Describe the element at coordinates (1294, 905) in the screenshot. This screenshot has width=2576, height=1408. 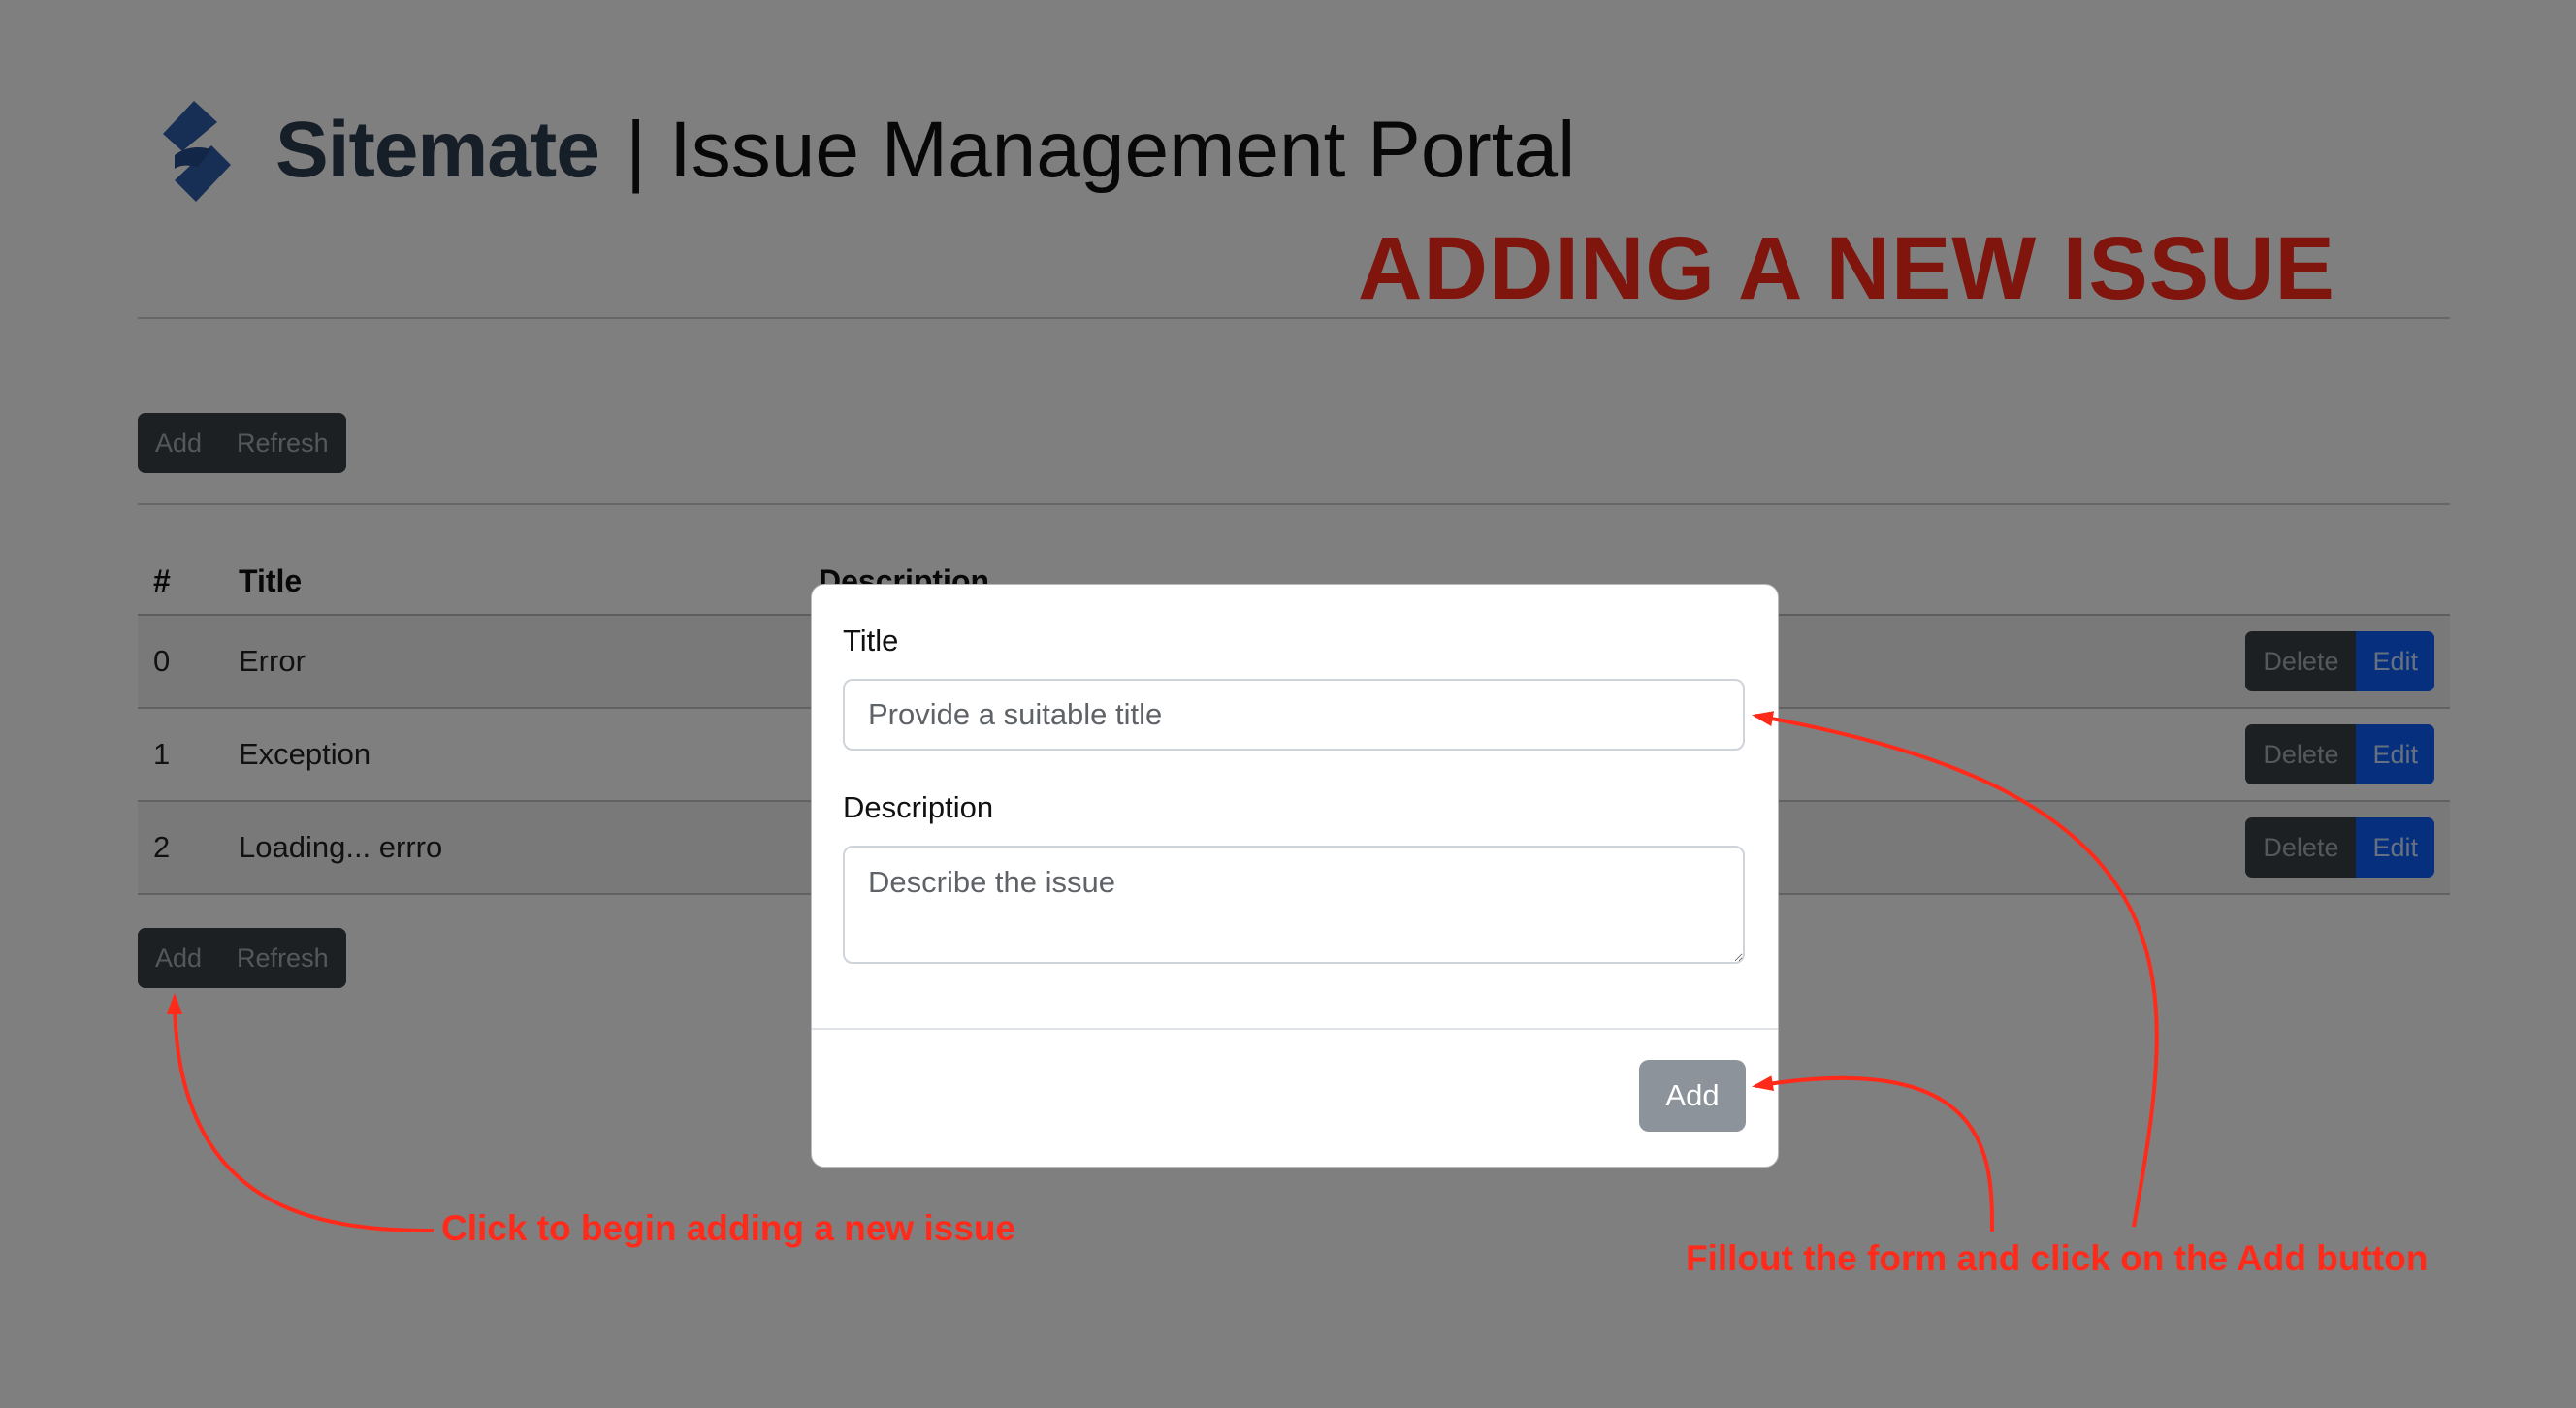
I see `description-textarea` at that location.